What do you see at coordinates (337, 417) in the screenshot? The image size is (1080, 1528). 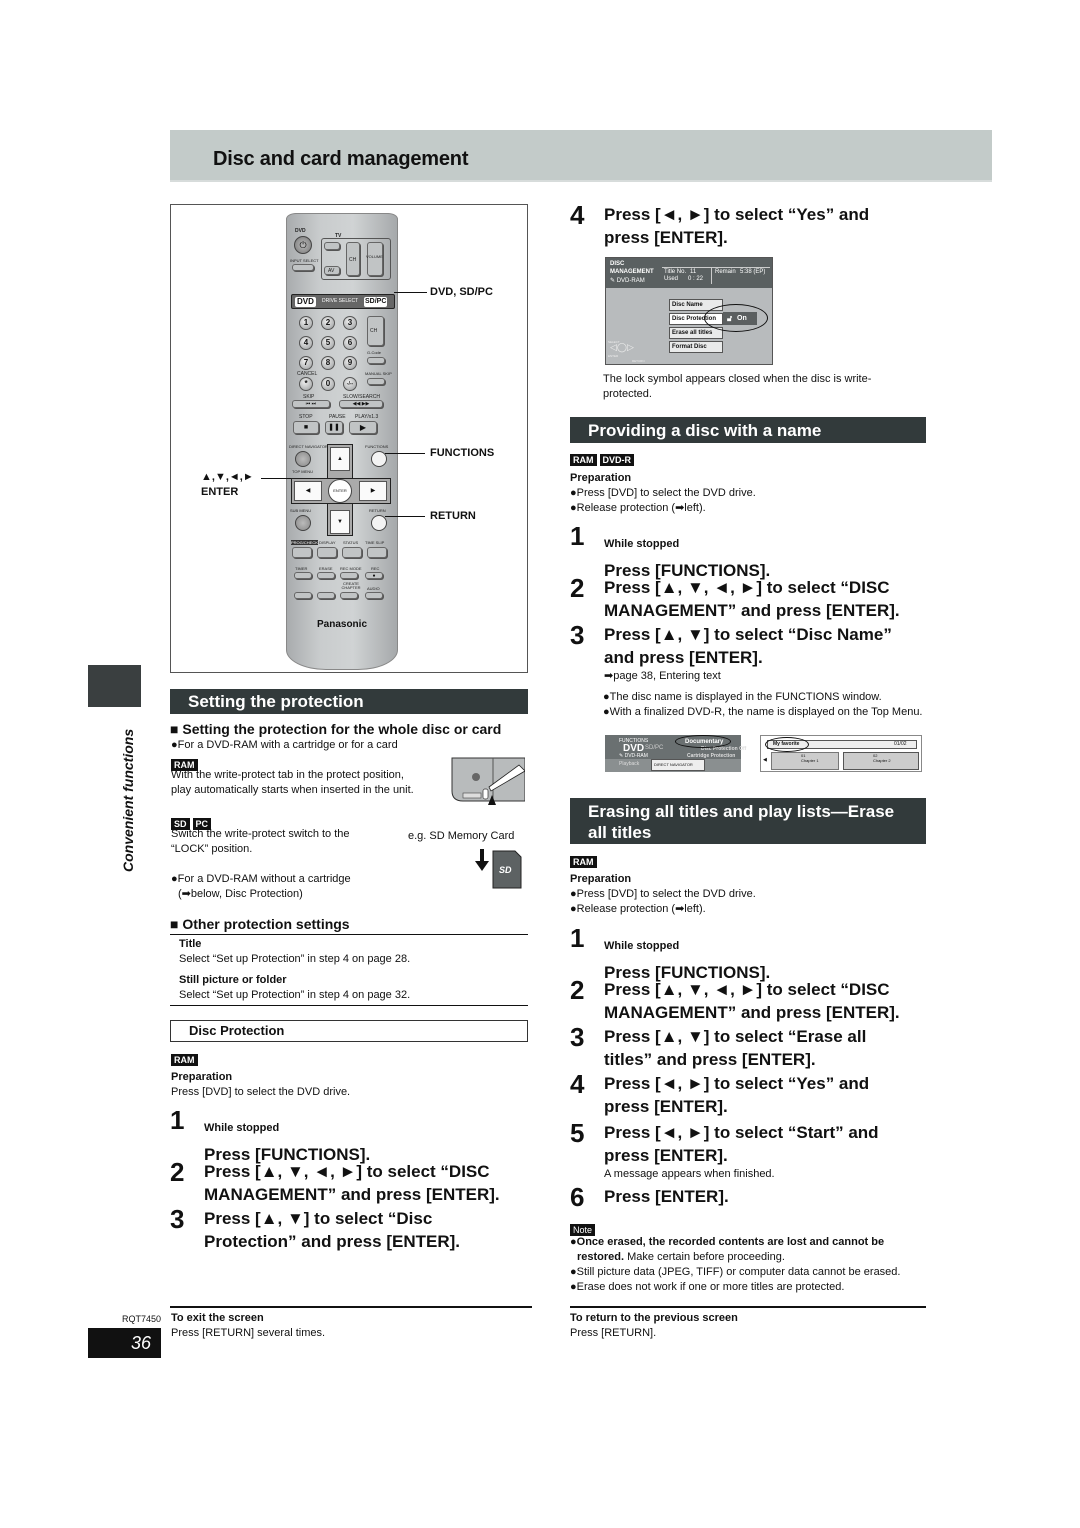 I see `pause-label: PAUSE` at bounding box center [337, 417].